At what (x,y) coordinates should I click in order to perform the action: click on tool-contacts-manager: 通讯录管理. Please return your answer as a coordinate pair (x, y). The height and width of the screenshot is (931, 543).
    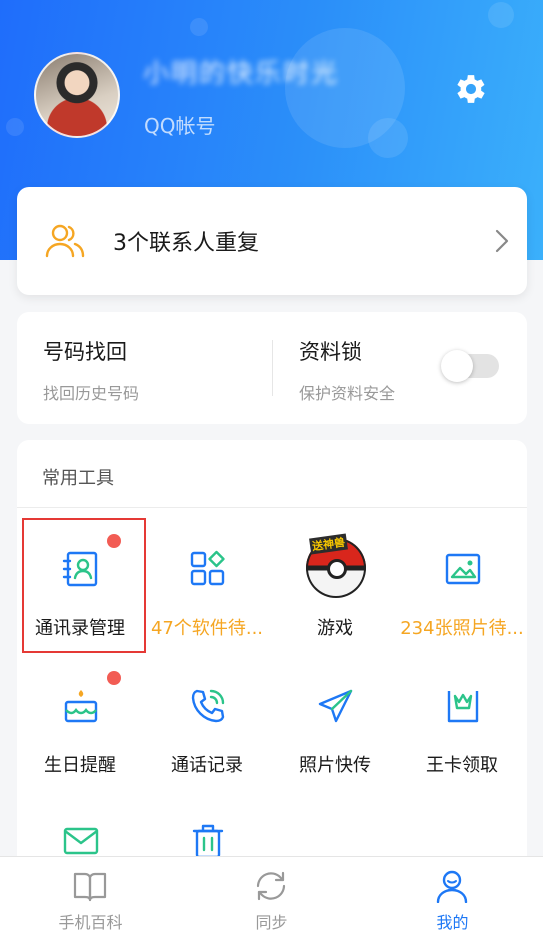
    Looking at the image, I should click on (80, 583).